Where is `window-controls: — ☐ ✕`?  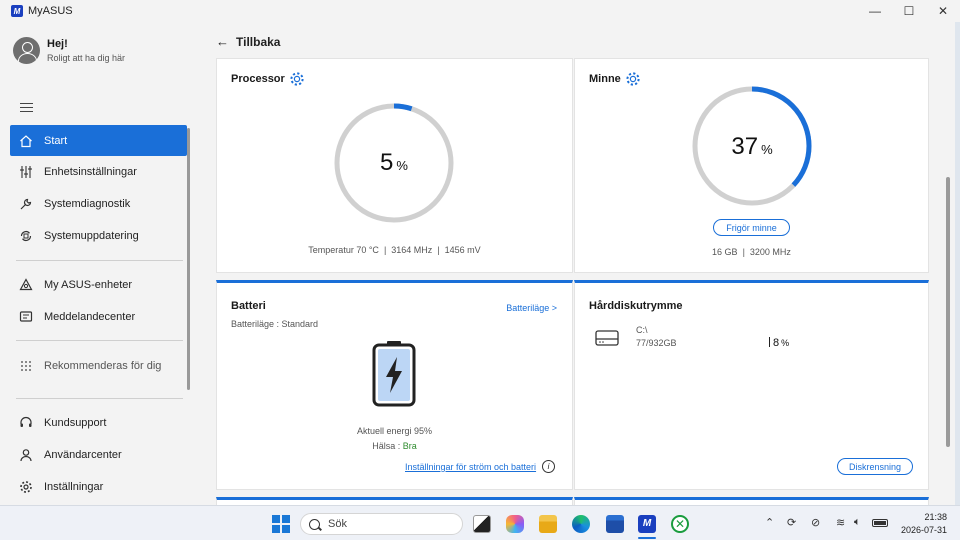 window-controls: — ☐ ✕ is located at coordinates (909, 11).